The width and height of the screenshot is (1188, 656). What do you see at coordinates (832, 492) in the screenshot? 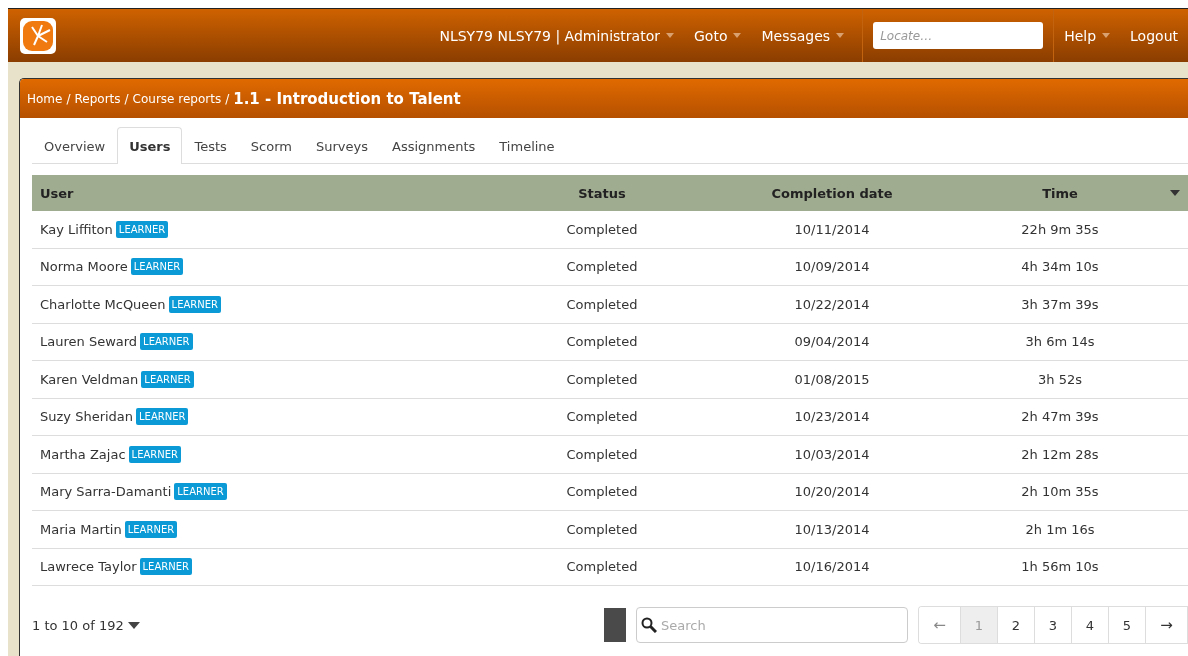
I see `table-cell: 10/20/2014` at bounding box center [832, 492].